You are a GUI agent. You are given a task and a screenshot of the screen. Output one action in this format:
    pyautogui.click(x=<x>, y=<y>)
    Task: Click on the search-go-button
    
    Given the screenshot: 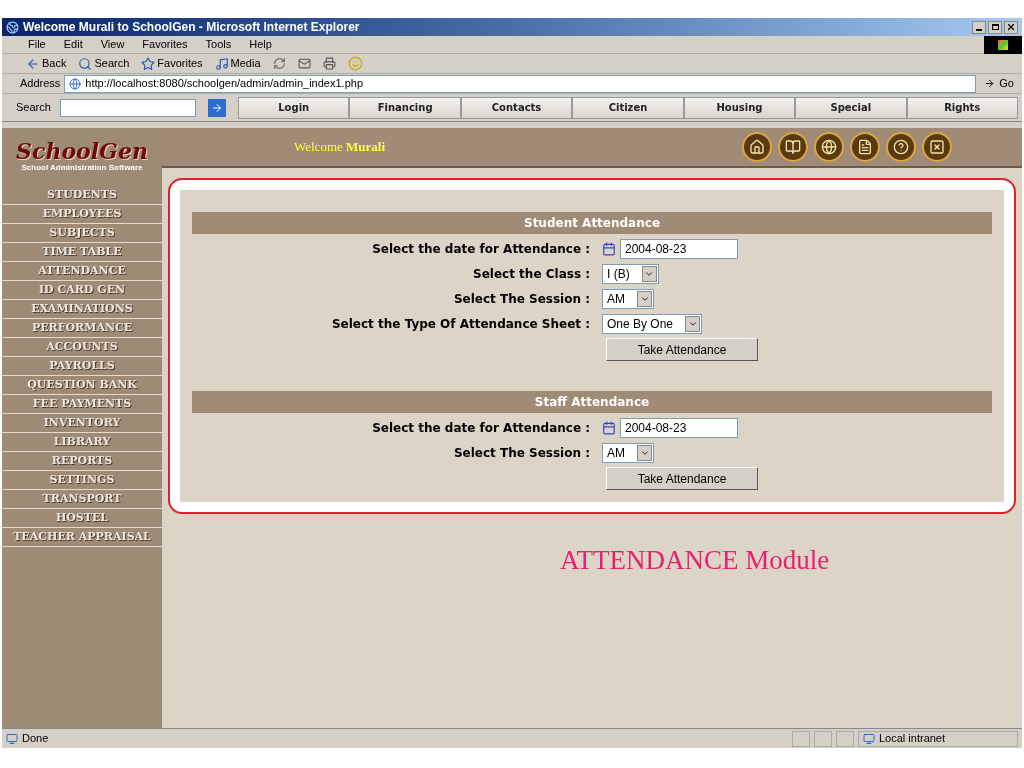 What is the action you would take?
    pyautogui.click(x=217, y=107)
    